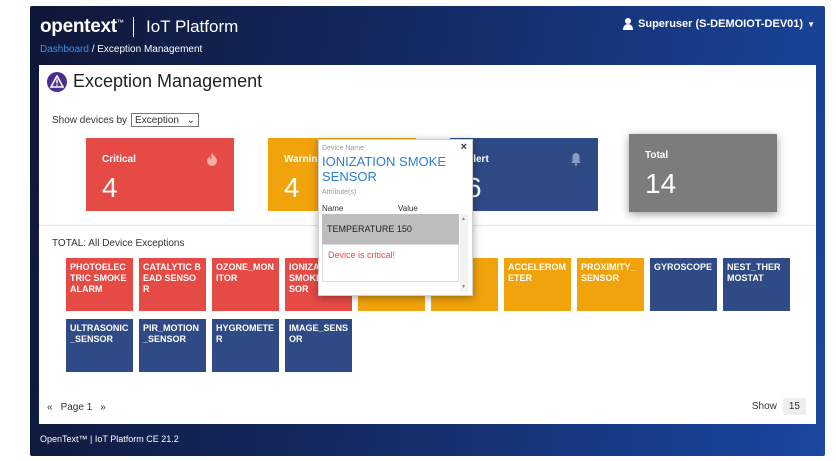  I want to click on attributes-label: Attribute(s), so click(339, 192).